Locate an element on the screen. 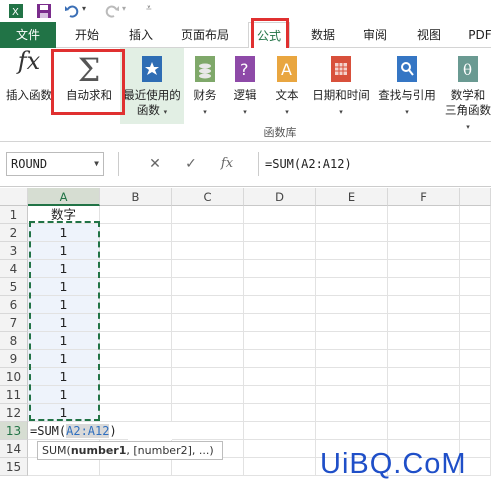 The image size is (491, 488). row-header-3: 3 is located at coordinates (14, 251).